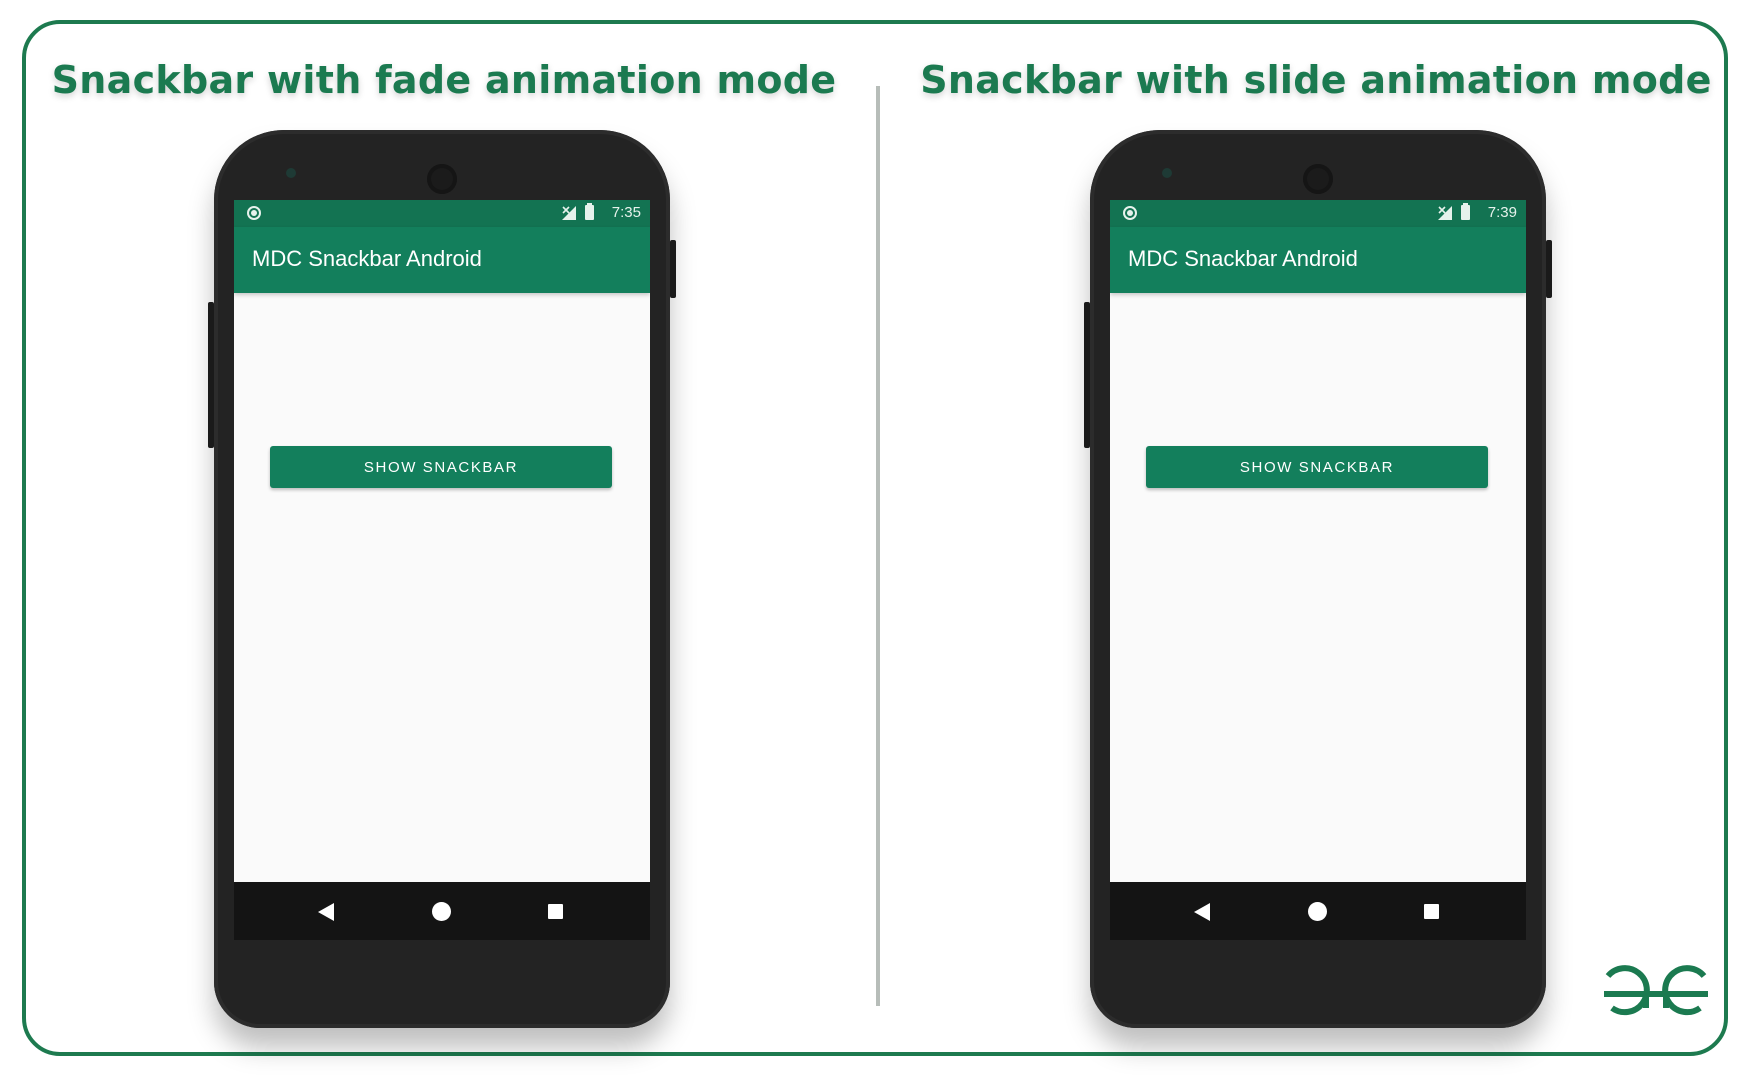  I want to click on status-bar: 7:39, so click(1318, 213).